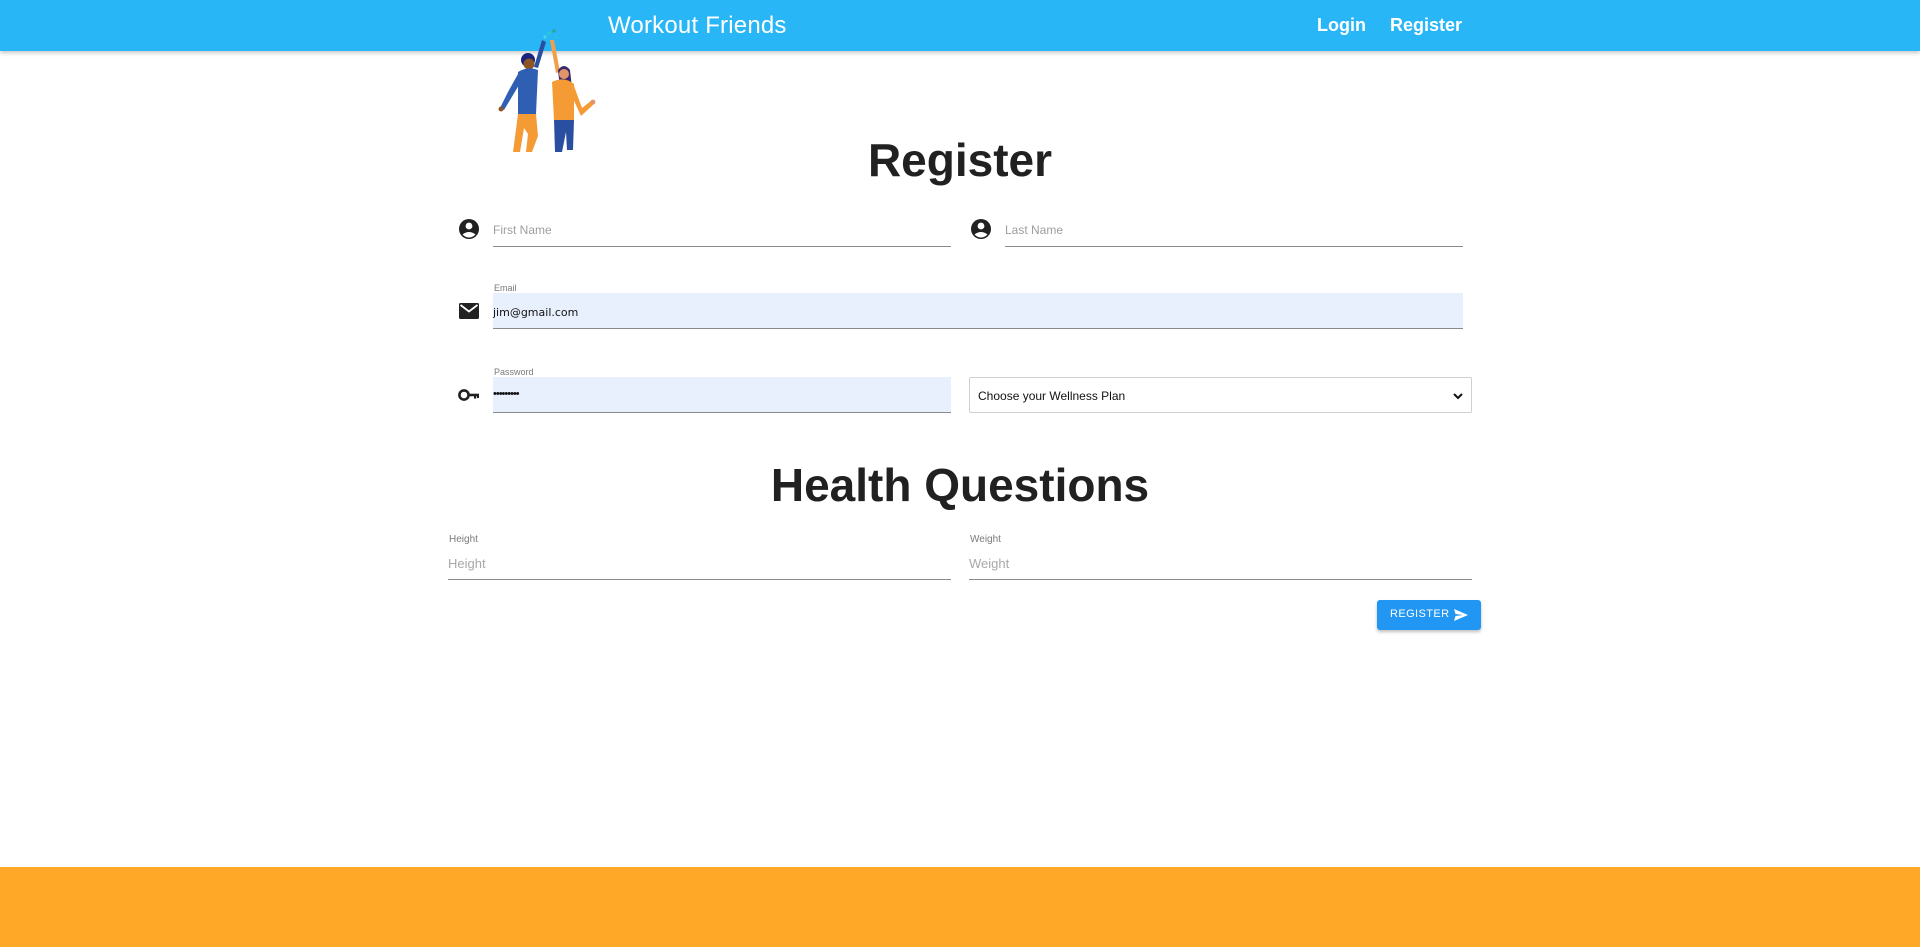 The height and width of the screenshot is (947, 1920). I want to click on wellness-plan-select: Choose your Wellness Plan, so click(1220, 395).